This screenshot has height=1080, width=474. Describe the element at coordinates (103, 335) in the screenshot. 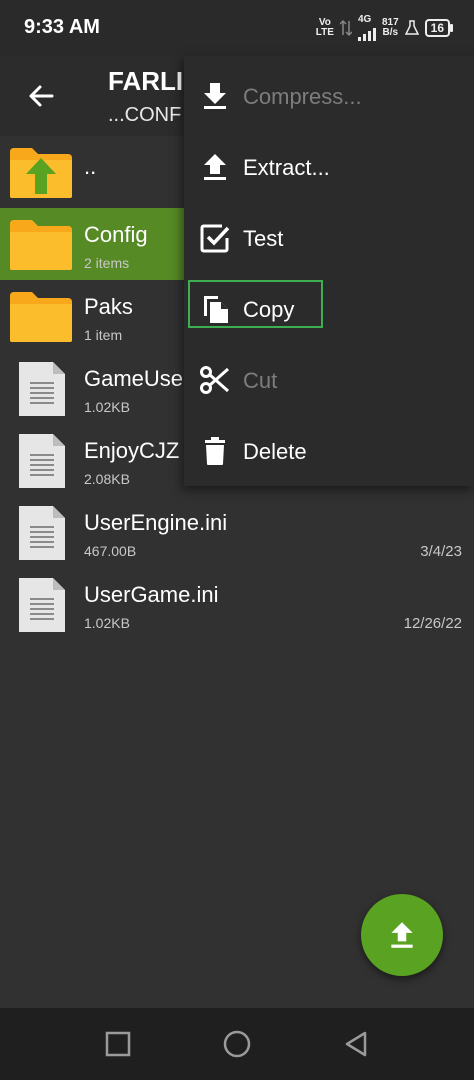

I see `file-meta: 1 item` at that location.